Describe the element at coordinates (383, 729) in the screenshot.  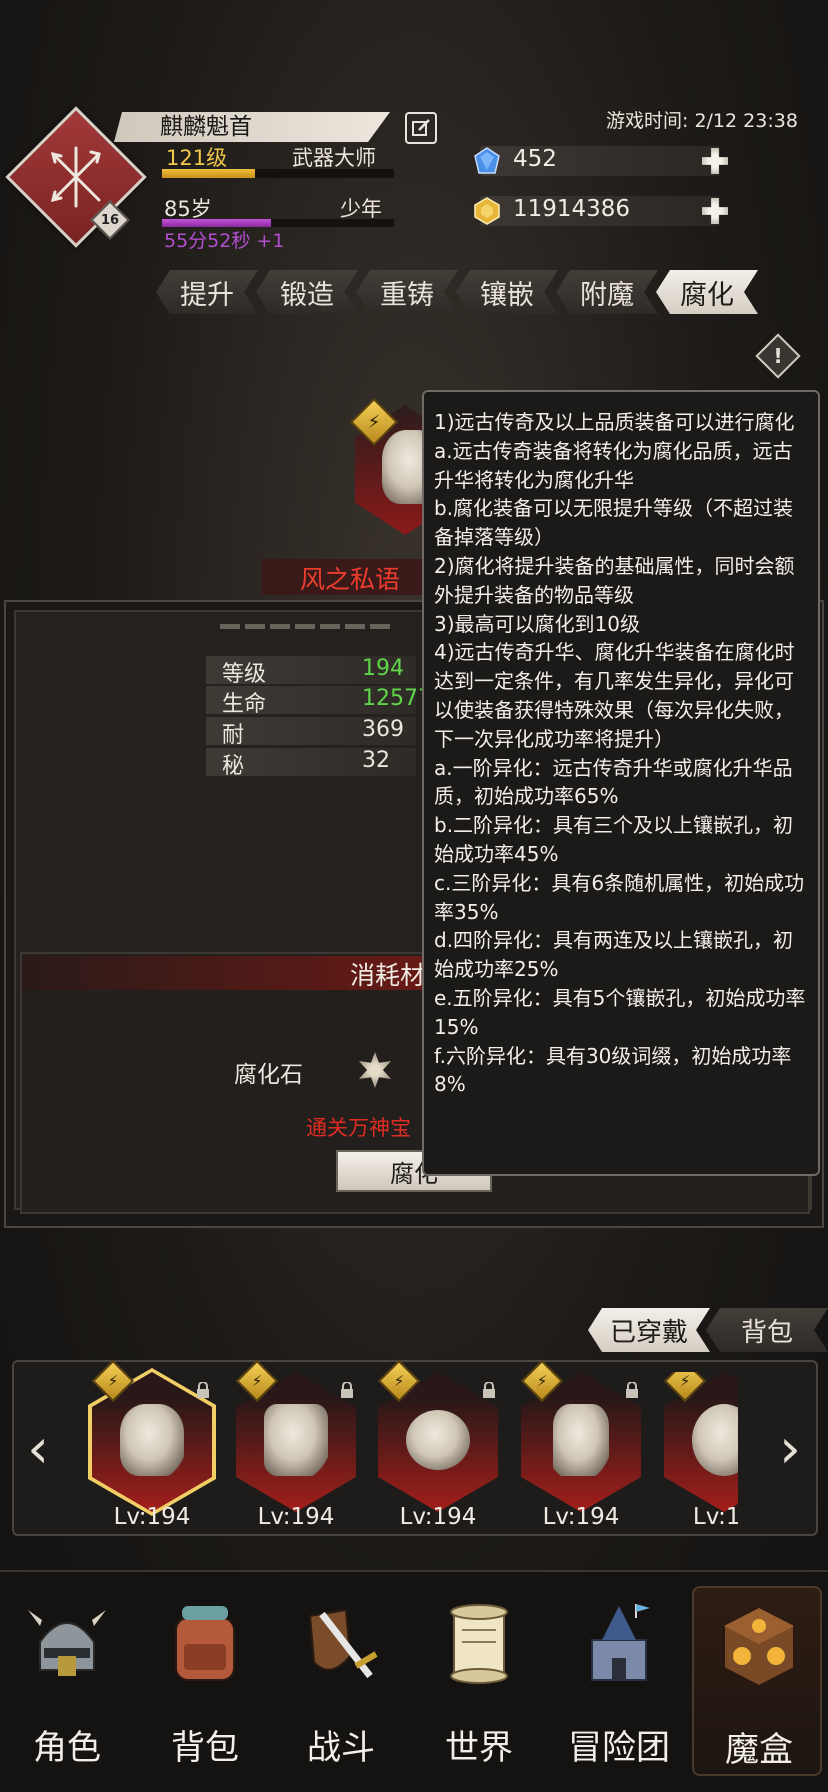
I see `stat-value: 369` at that location.